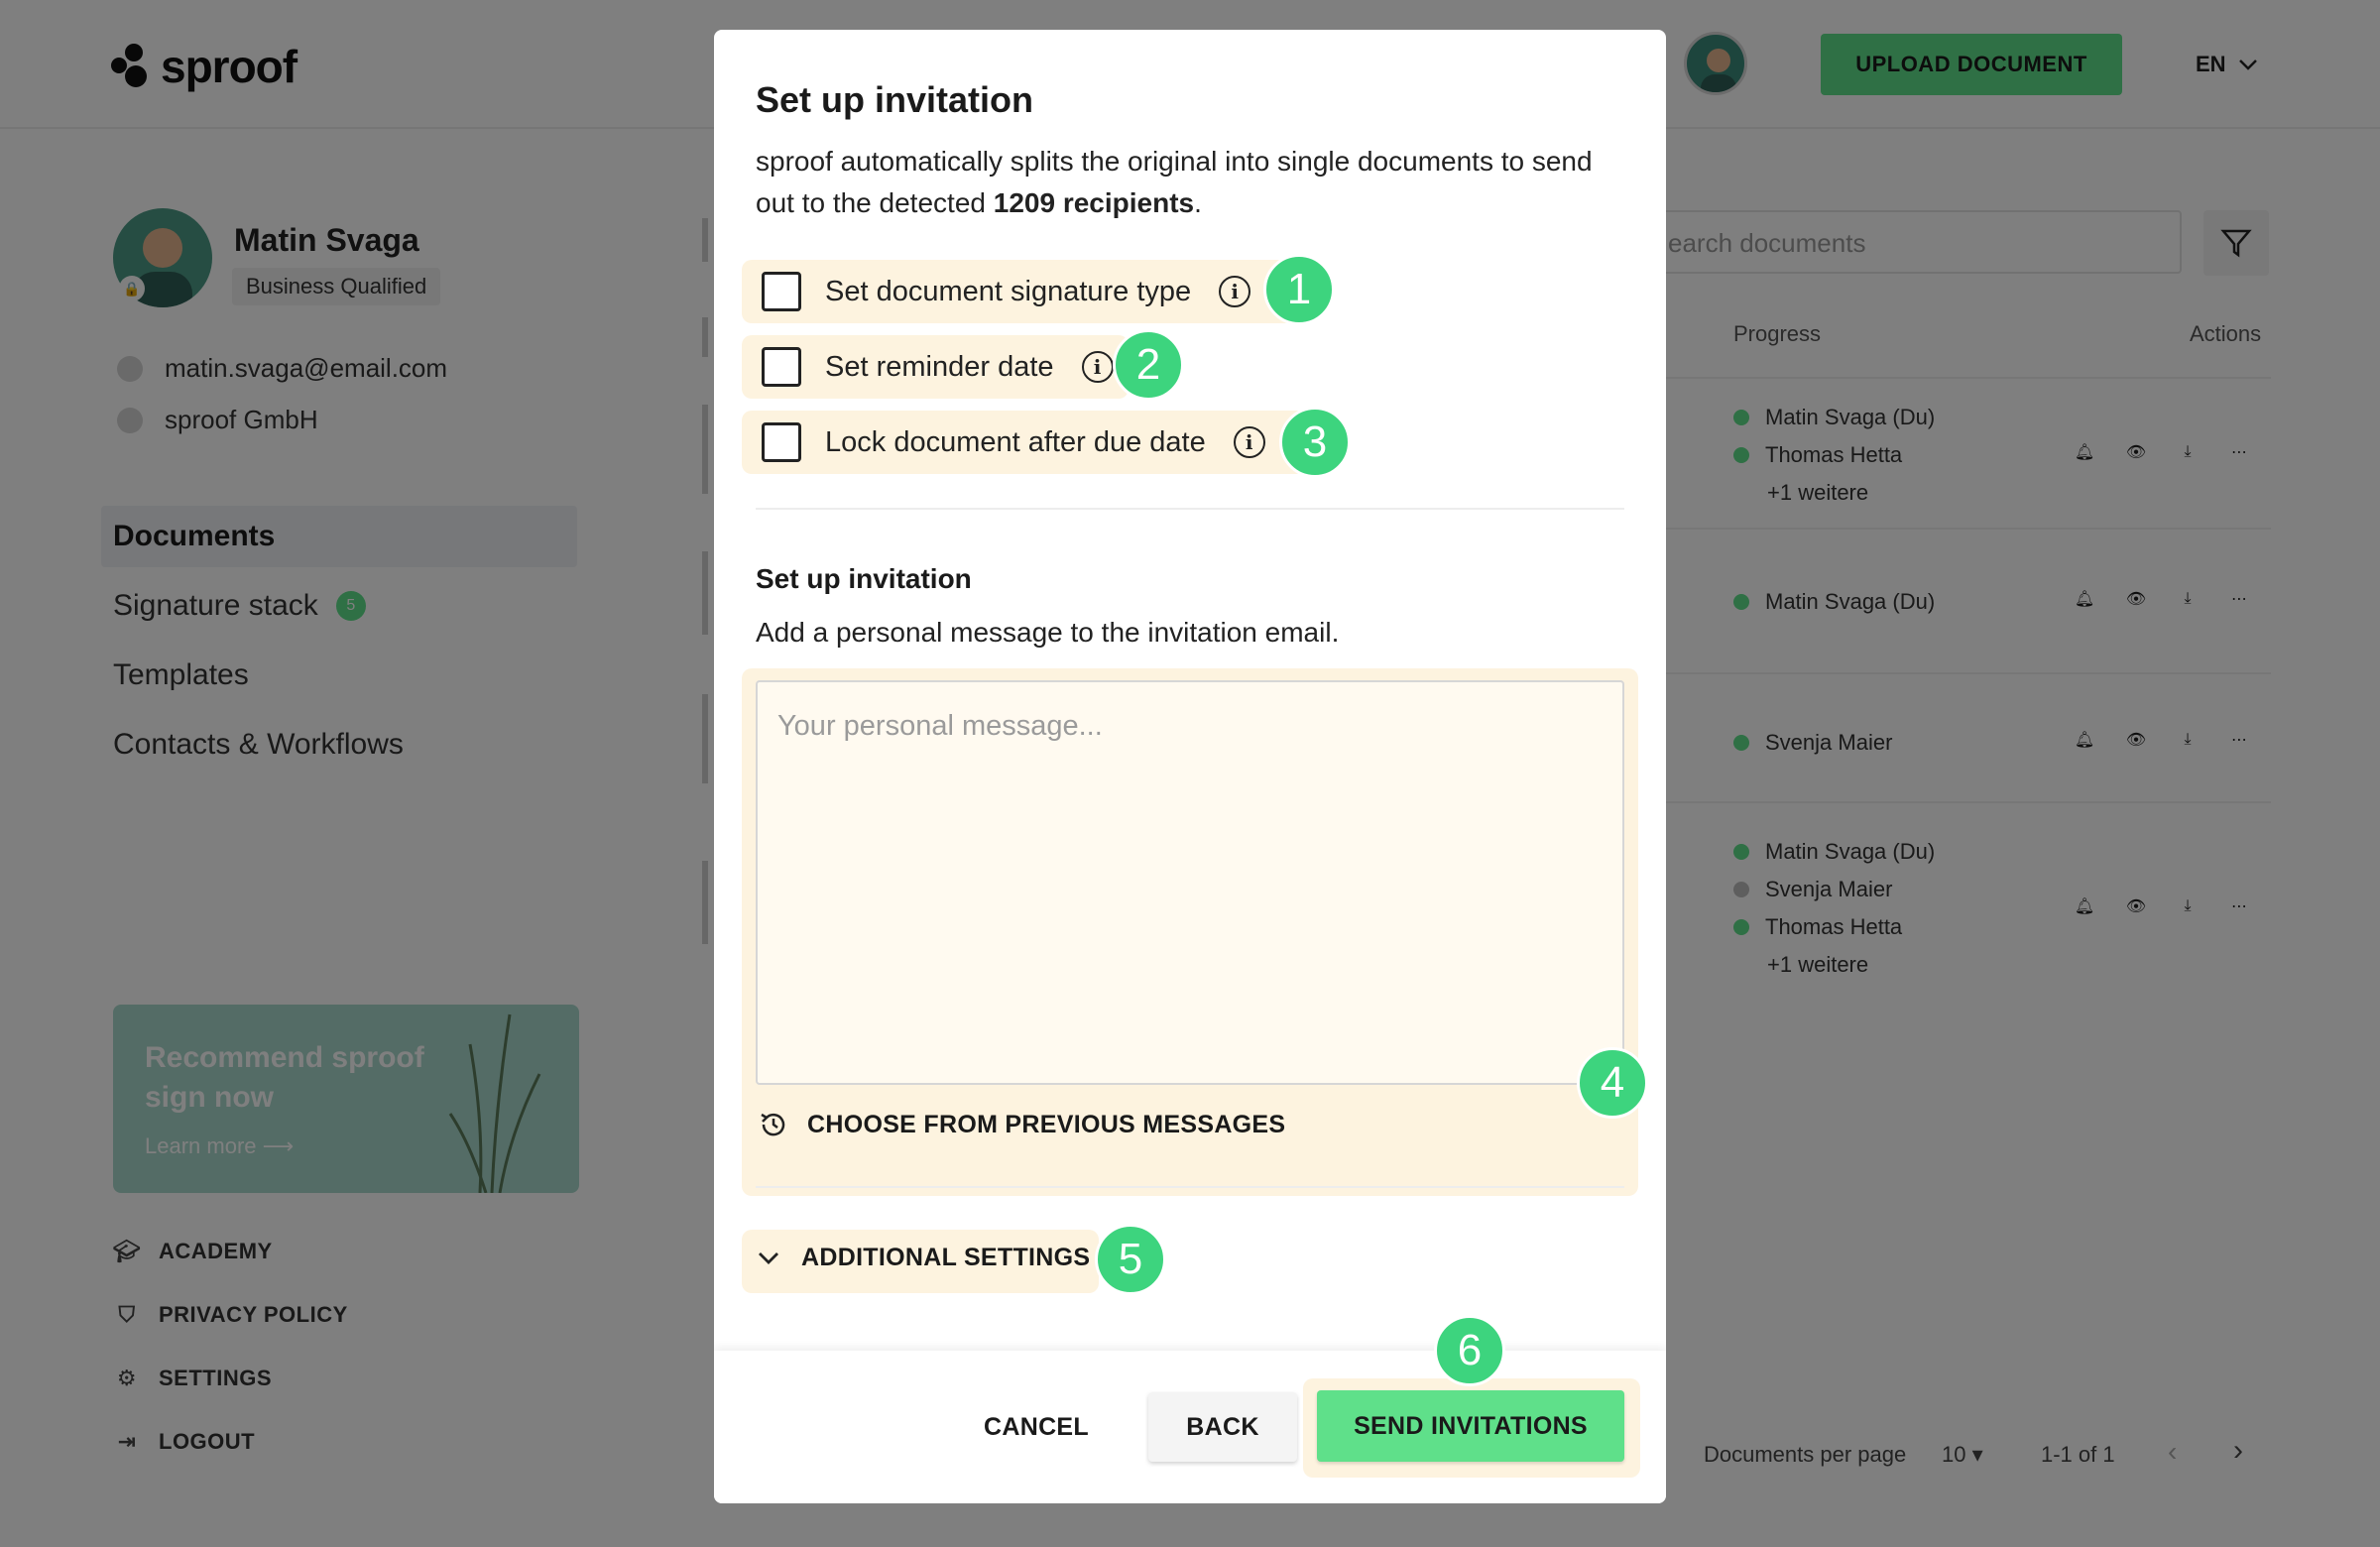  Describe the element at coordinates (773, 1124) in the screenshot. I see `history-icon` at that location.